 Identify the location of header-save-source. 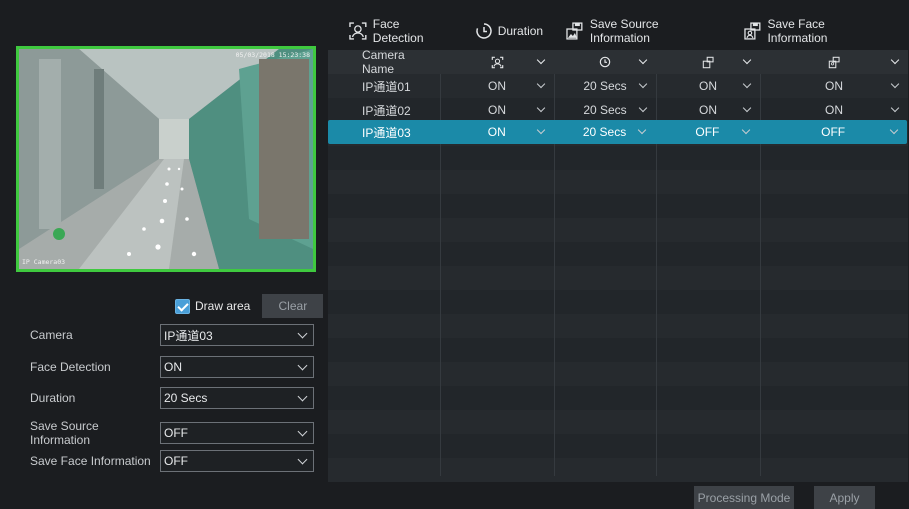
(708, 62).